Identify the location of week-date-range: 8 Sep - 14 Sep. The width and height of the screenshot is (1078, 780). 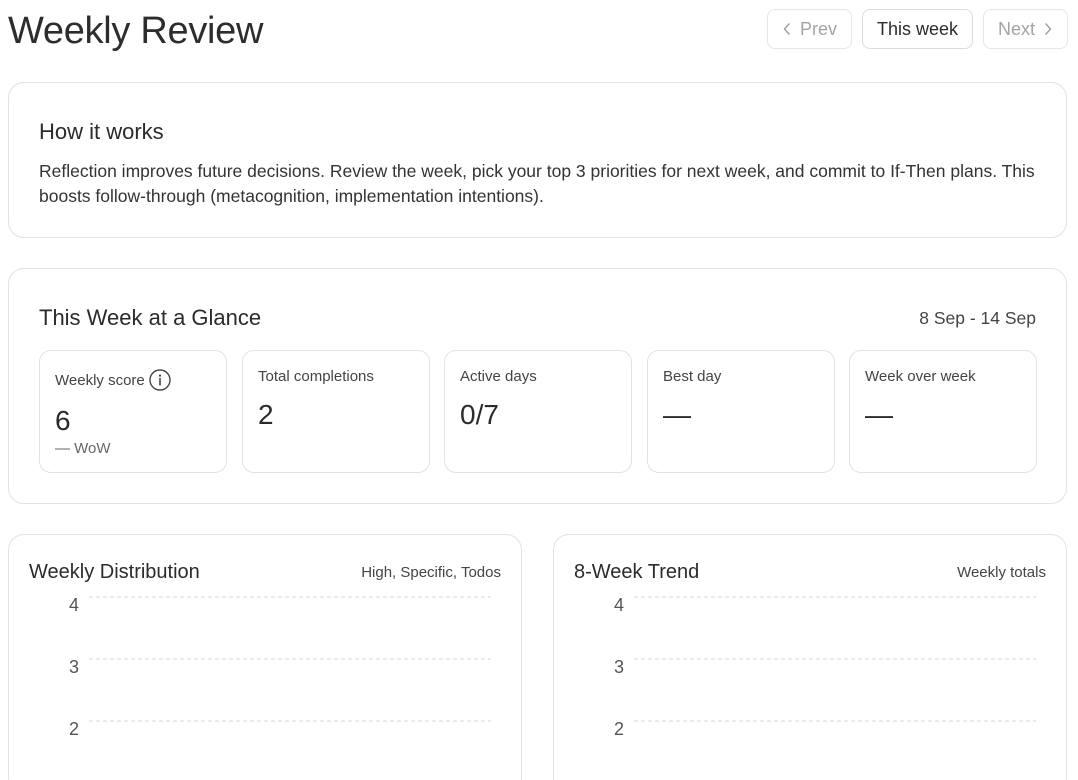
(977, 318).